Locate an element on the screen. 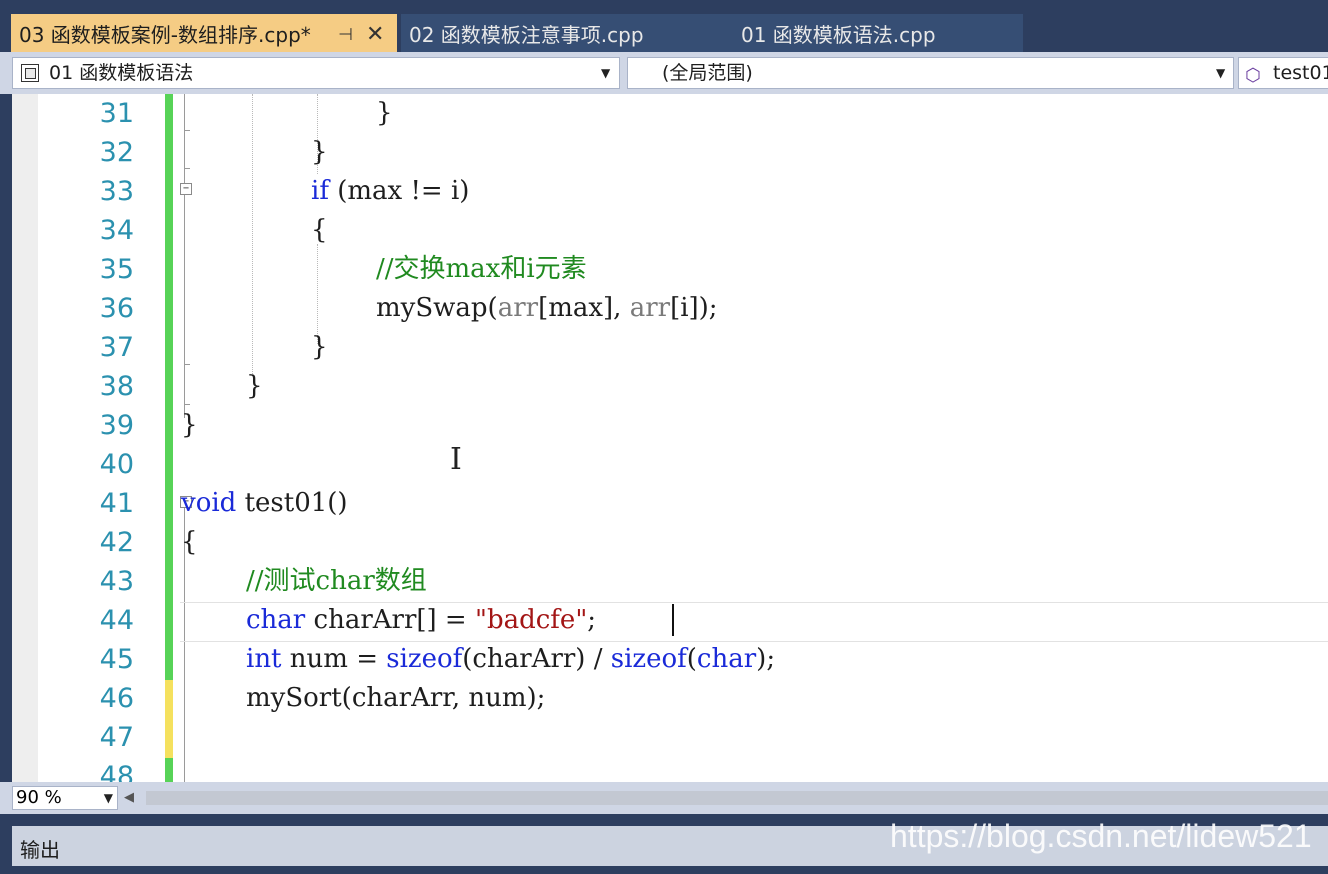 The image size is (1328, 874). code-line: 48 is located at coordinates (683, 769).